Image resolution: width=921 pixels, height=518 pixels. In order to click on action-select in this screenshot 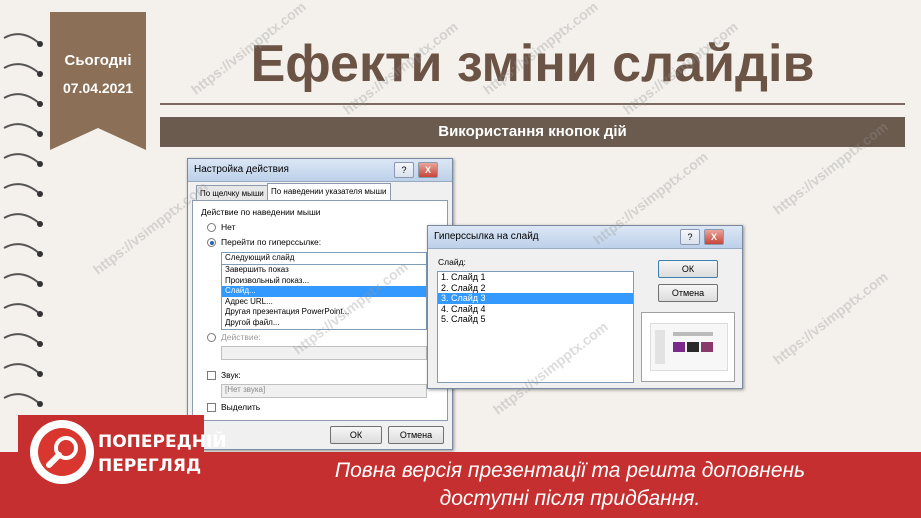, I will do `click(324, 353)`.